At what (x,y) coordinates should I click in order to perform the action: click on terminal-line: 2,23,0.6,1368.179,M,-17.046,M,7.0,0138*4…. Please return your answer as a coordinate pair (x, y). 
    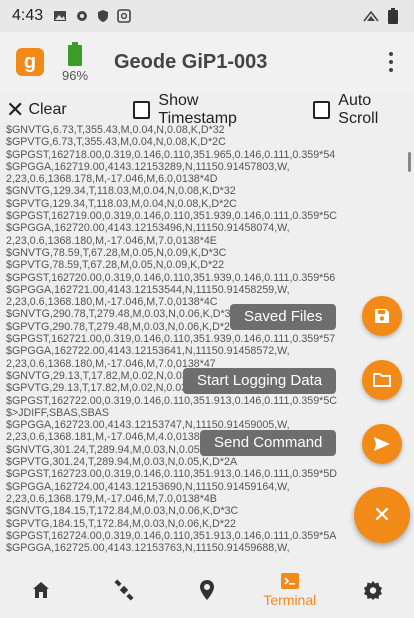
    Looking at the image, I should click on (111, 498).